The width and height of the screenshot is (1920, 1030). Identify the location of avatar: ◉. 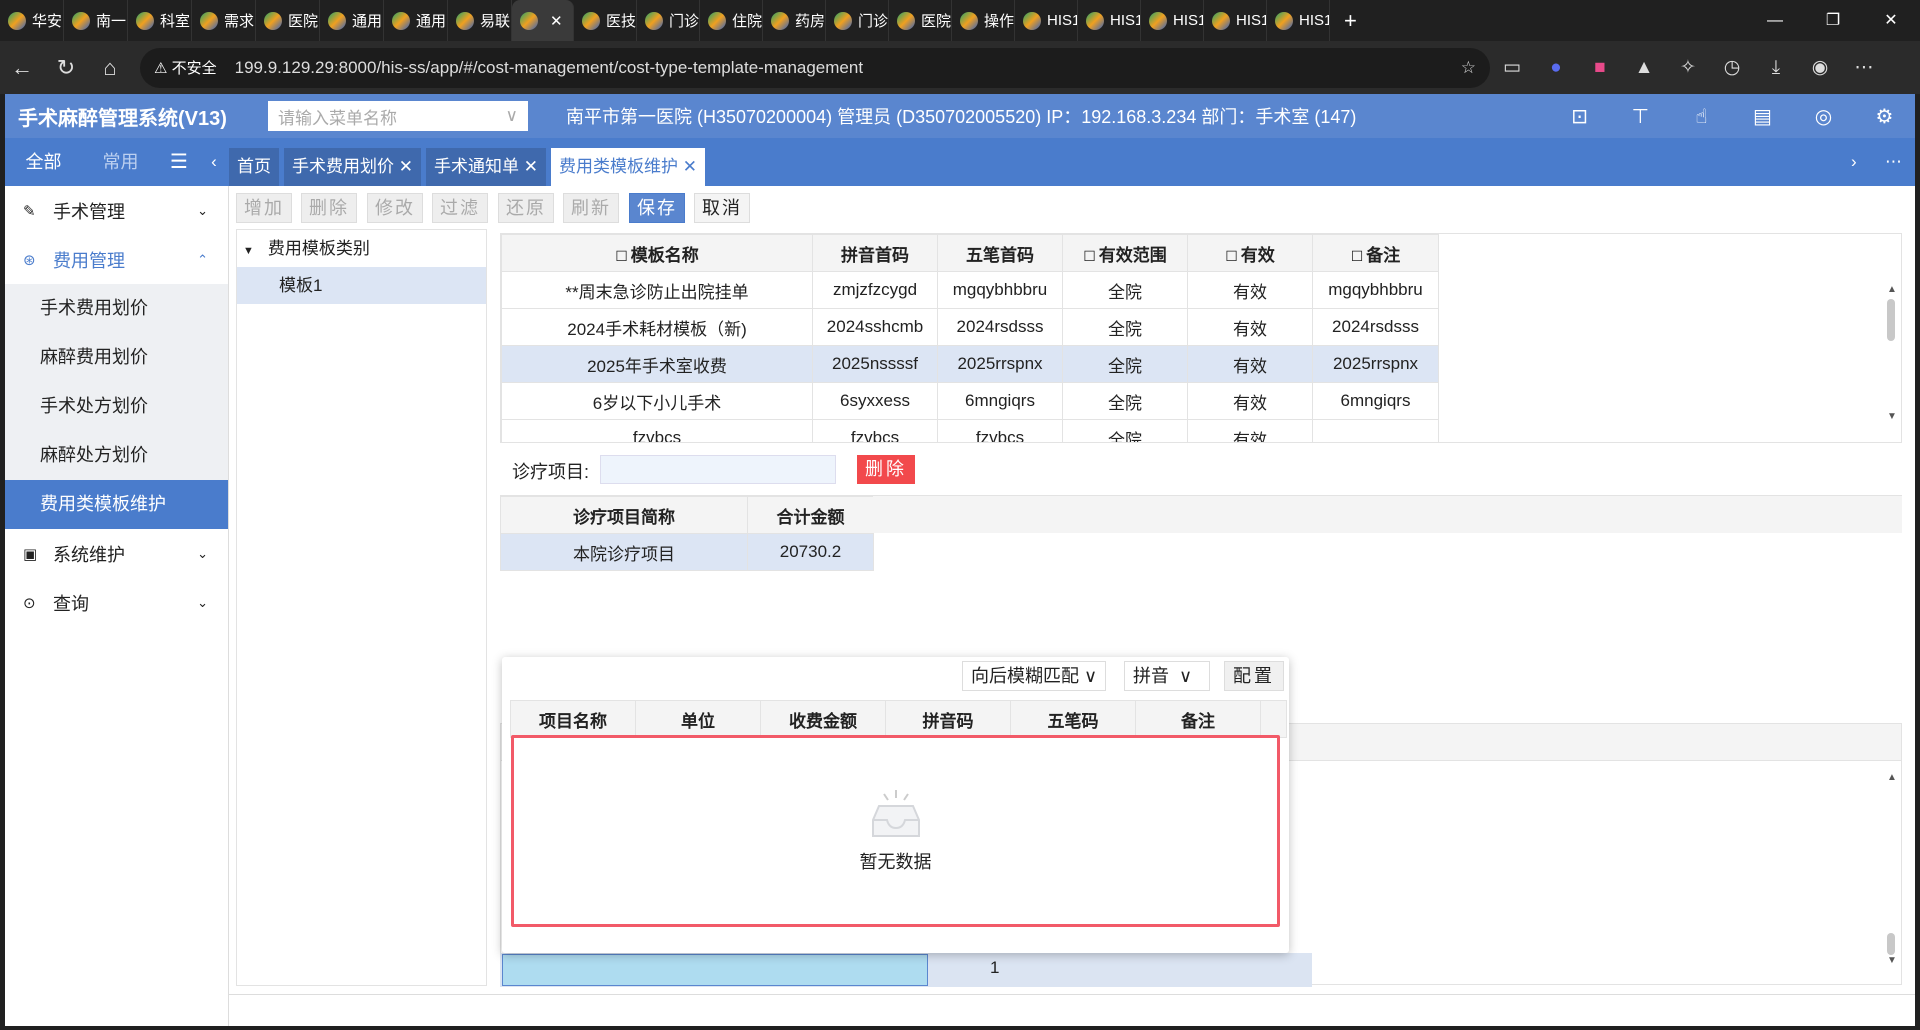
(1820, 67).